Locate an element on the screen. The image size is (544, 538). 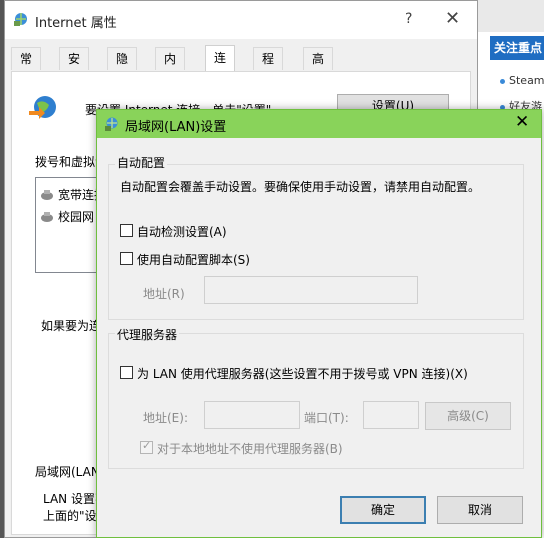
globe-icon is located at coordinates (42, 107).